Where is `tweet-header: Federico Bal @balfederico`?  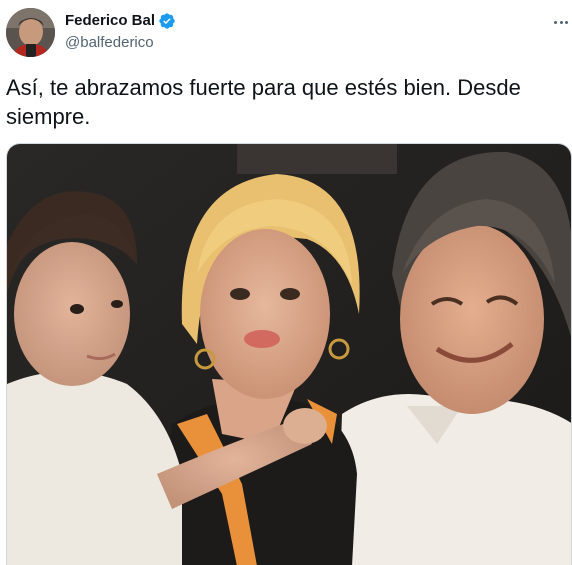
tweet-header: Federico Bal @balfederico is located at coordinates (286, 35).